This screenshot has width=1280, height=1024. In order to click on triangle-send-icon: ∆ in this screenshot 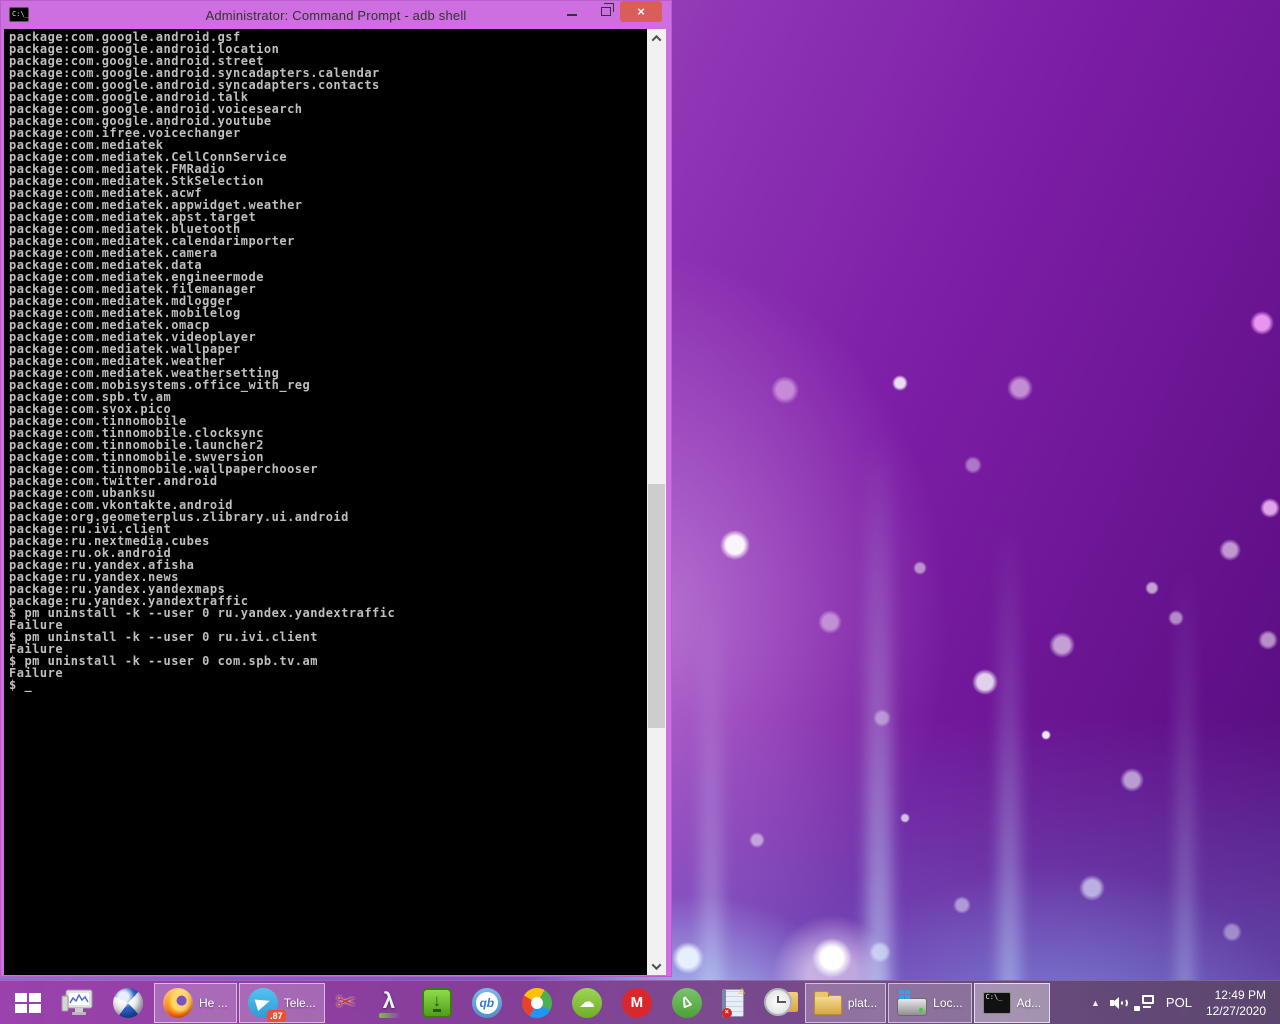, I will do `click(686, 1002)`.